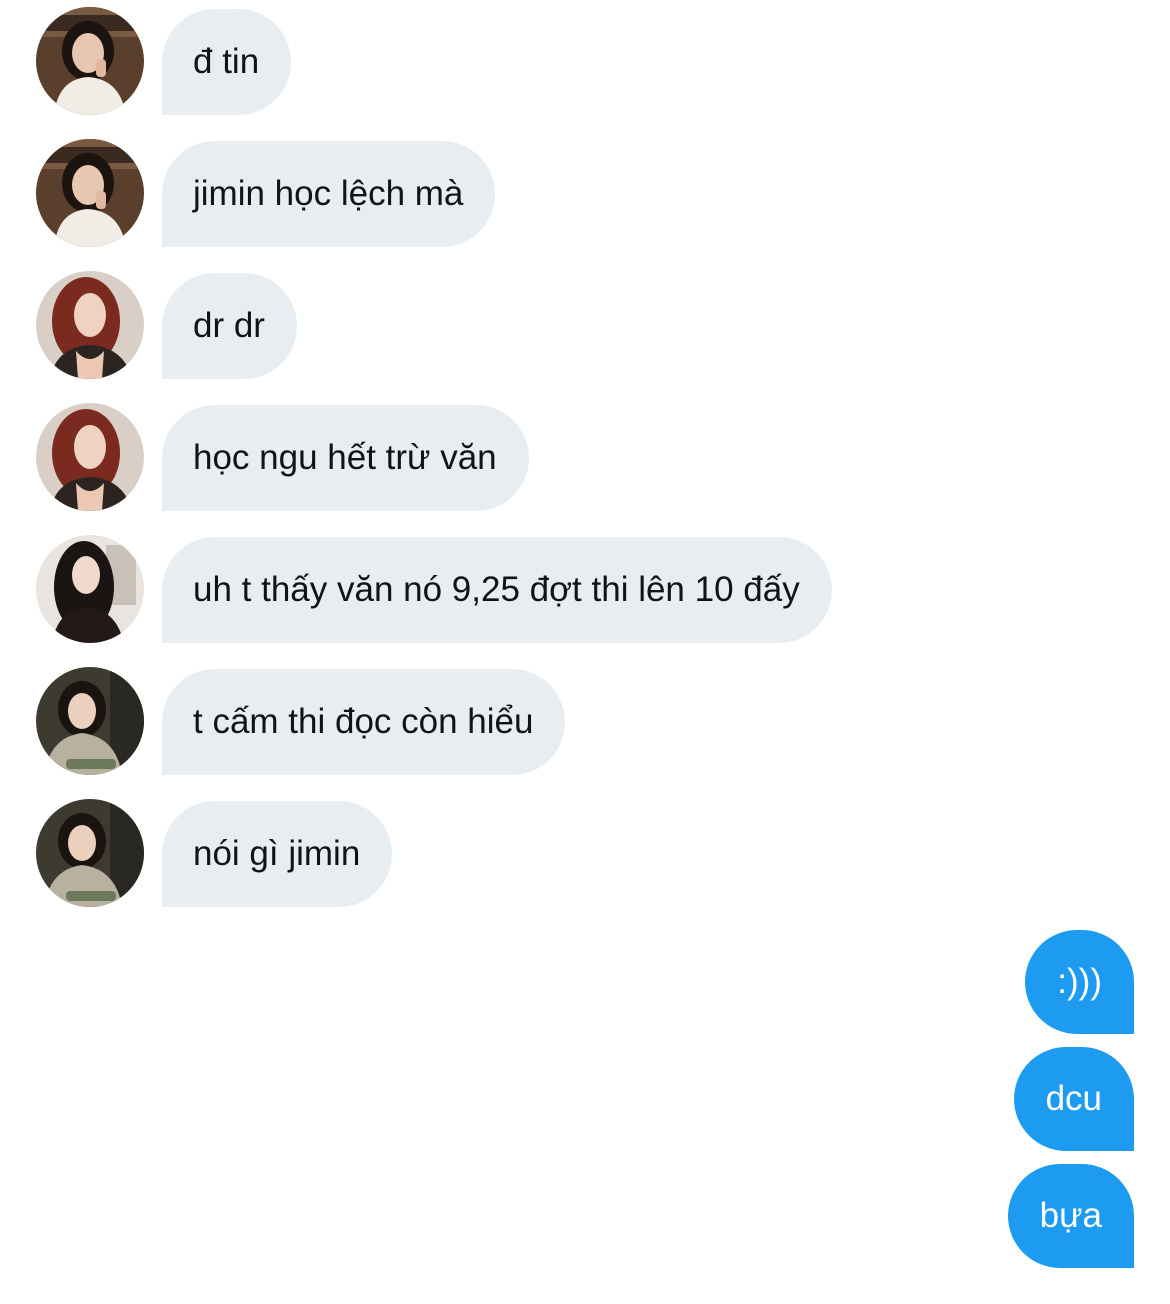 The width and height of the screenshot is (1170, 1304). I want to click on message-row: t cấm thi đọc còn hiểu, so click(585, 721).